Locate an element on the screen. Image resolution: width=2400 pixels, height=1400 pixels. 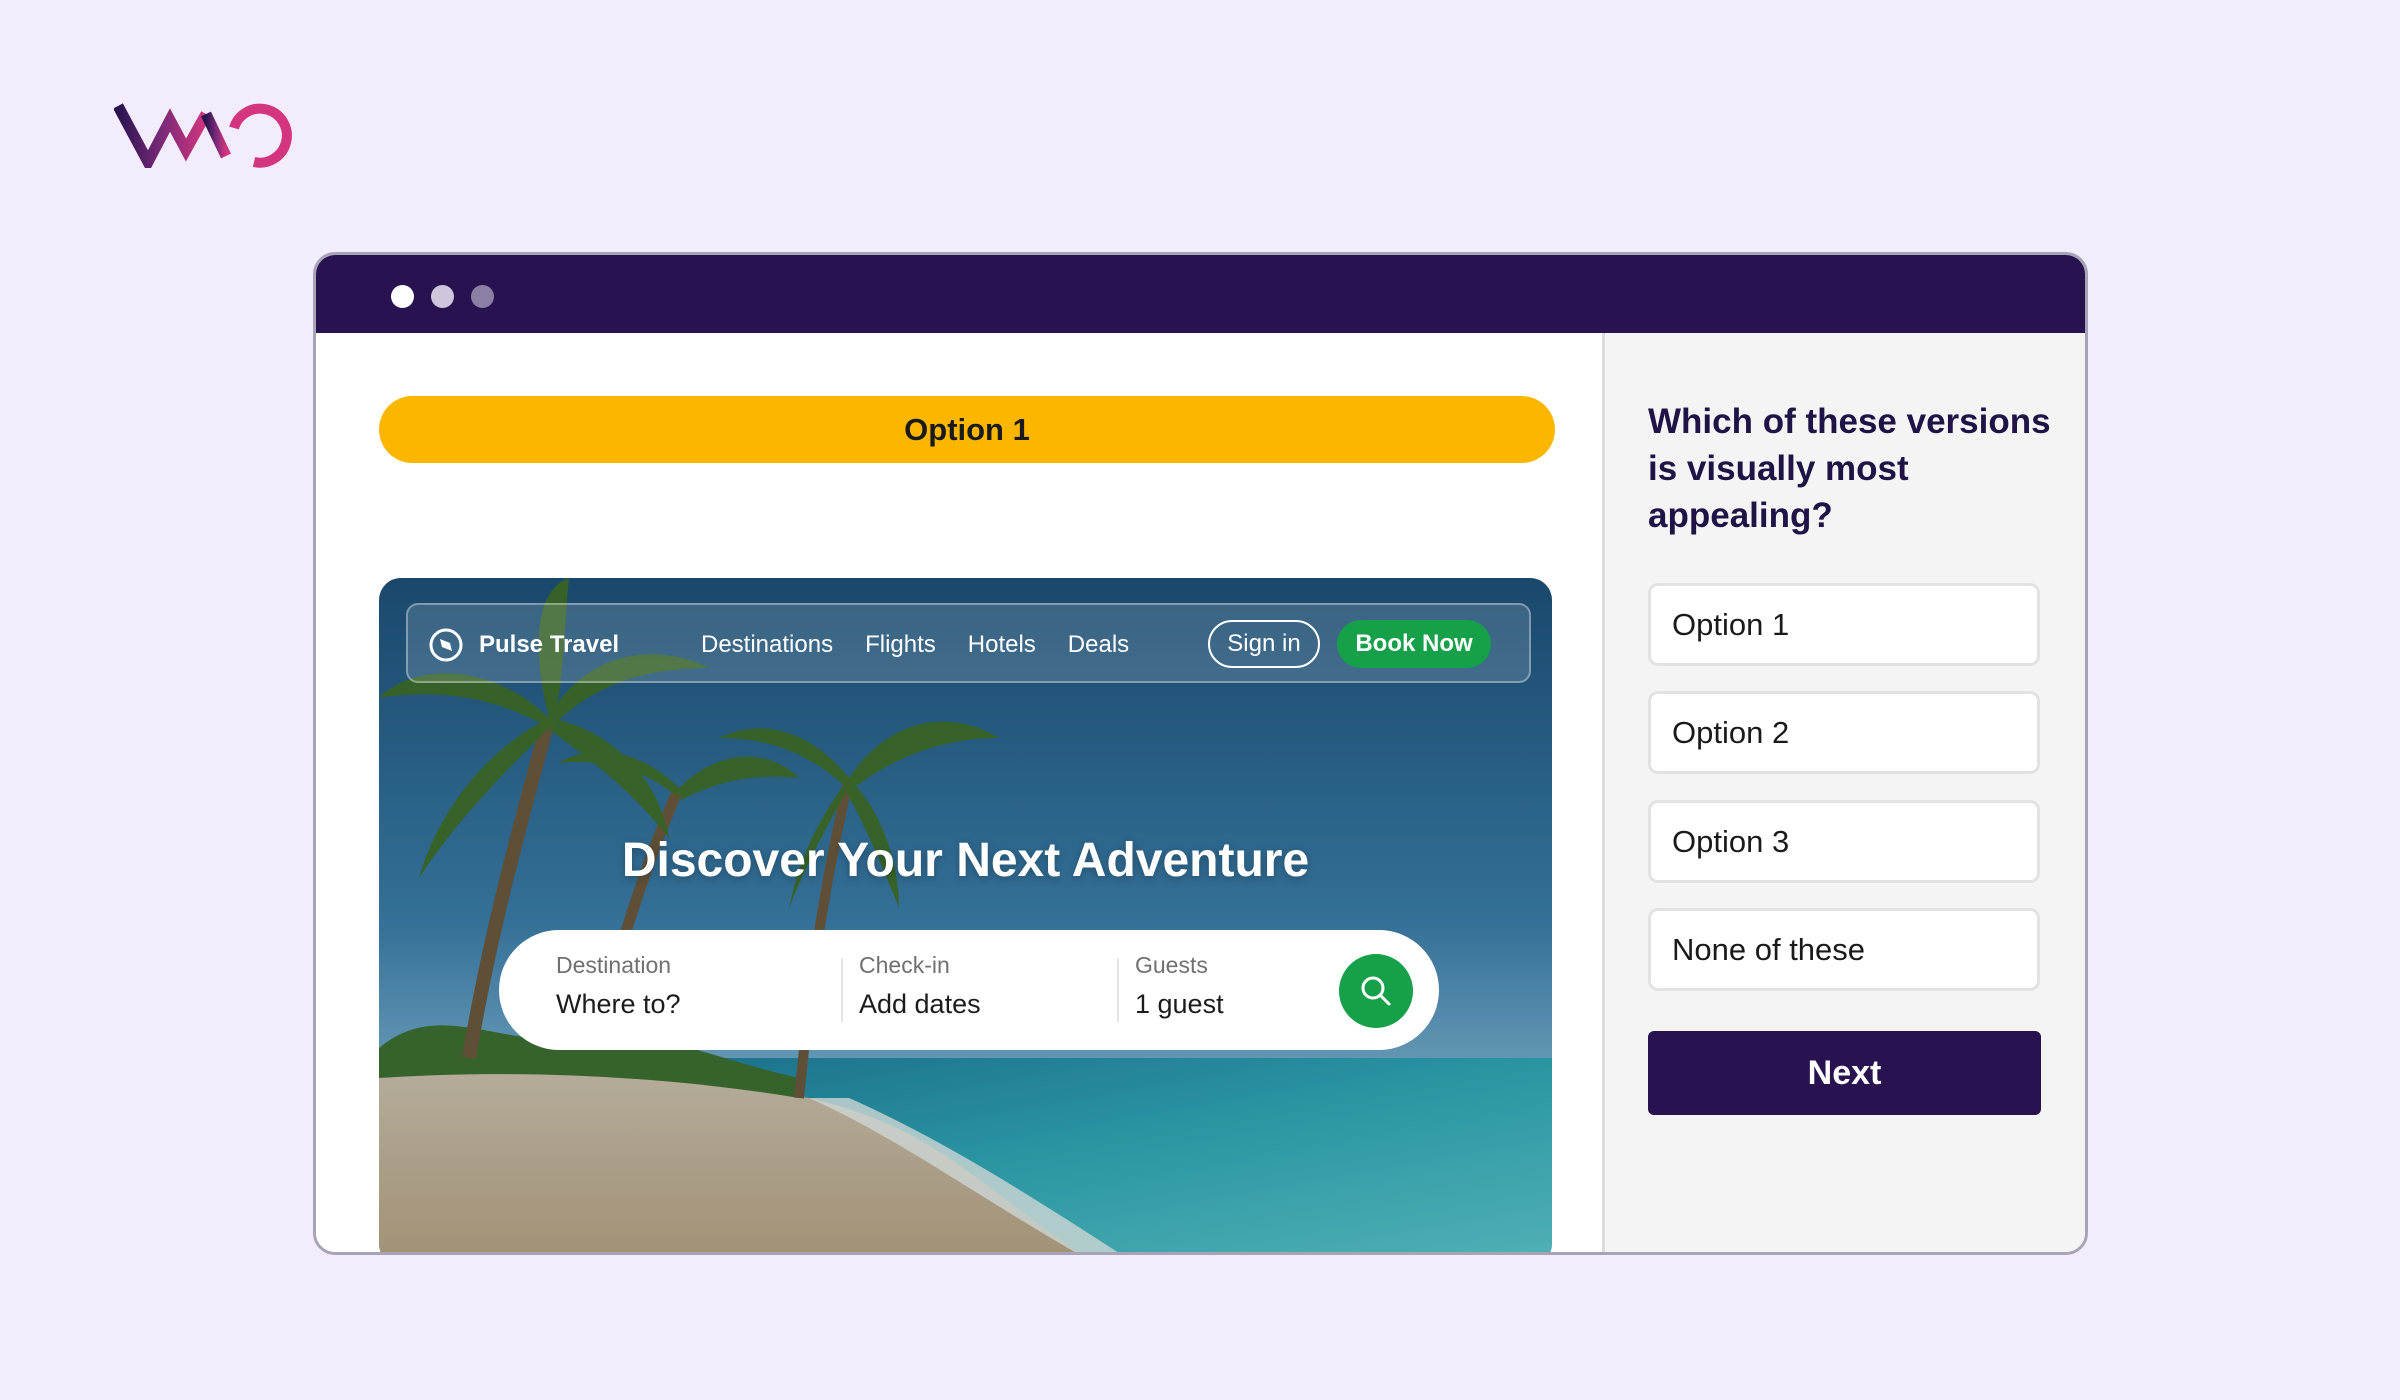
window-dot-minimize is located at coordinates (442, 296).